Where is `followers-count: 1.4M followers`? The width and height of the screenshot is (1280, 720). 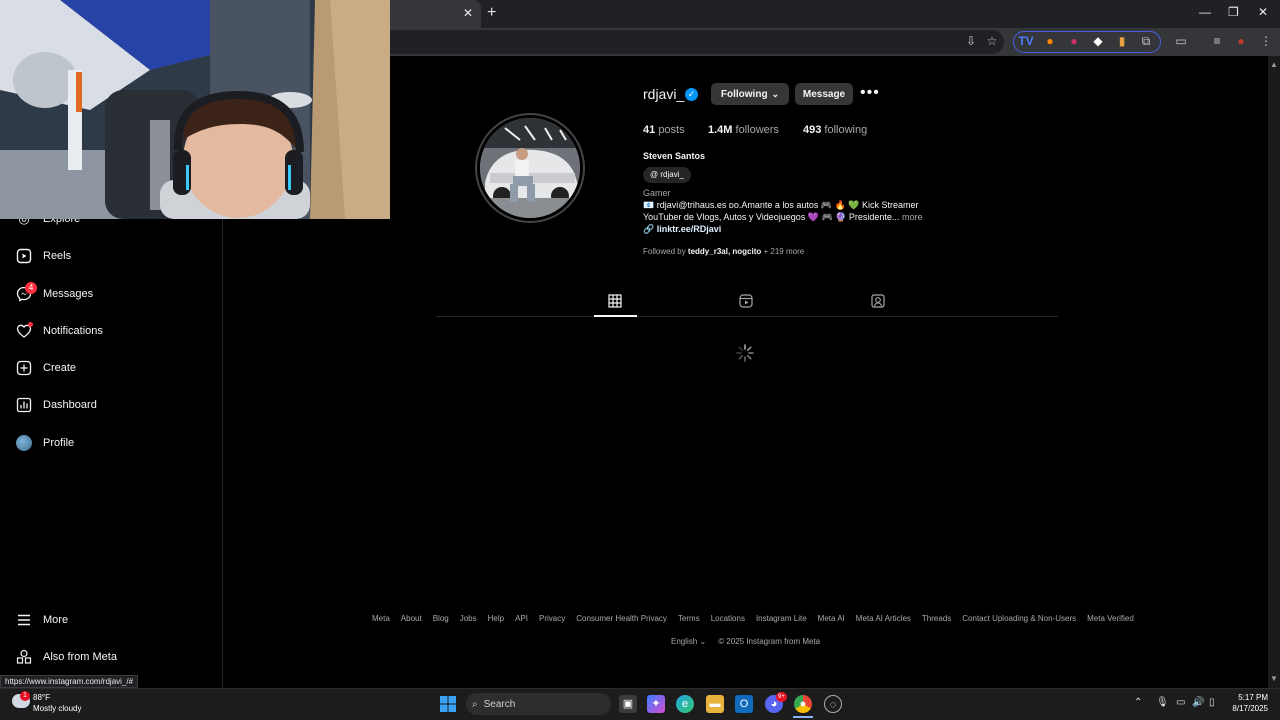
followers-count: 1.4M followers is located at coordinates (743, 130).